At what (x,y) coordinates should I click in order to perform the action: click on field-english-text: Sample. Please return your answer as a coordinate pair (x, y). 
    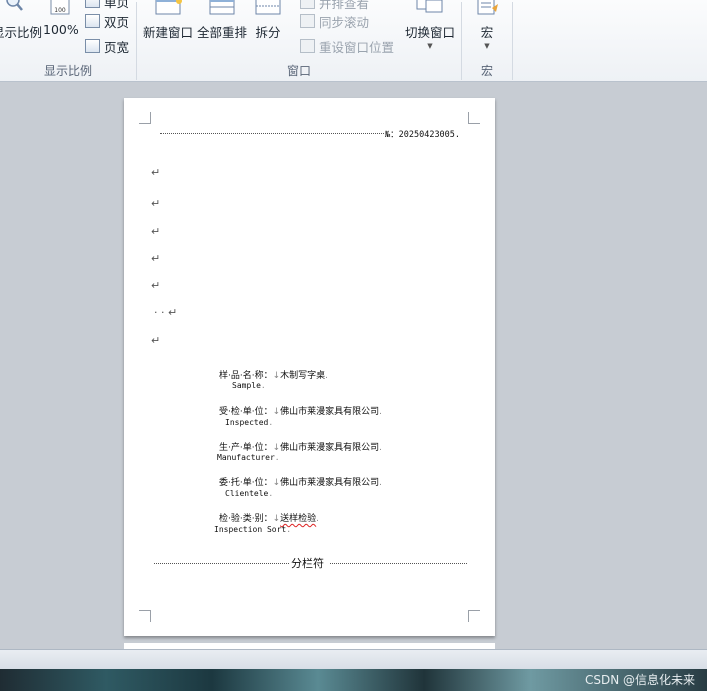
    Looking at the image, I should click on (246, 385).